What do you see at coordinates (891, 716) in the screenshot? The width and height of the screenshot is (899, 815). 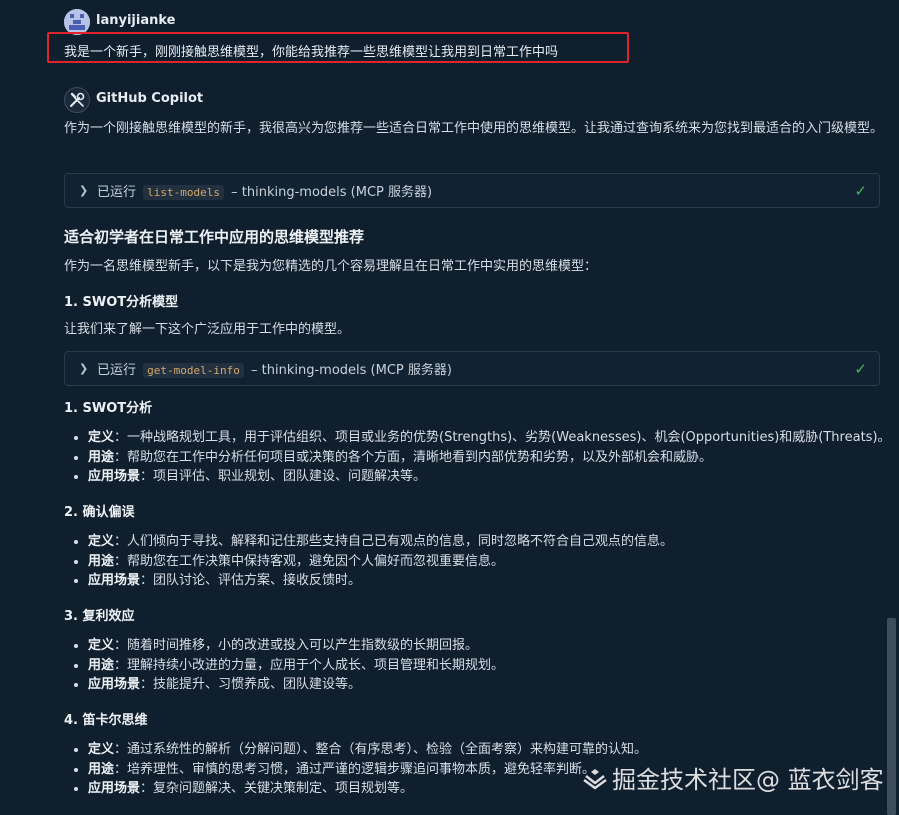 I see `scrollbar-thumb` at bounding box center [891, 716].